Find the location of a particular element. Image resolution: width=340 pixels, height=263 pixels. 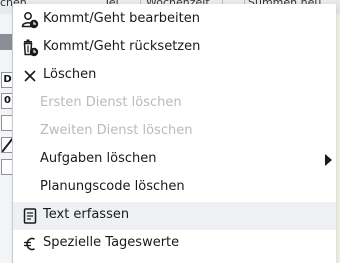

menu-item-spezielle-tageswerte: Spezielle Tageswerte is located at coordinates (174, 244).